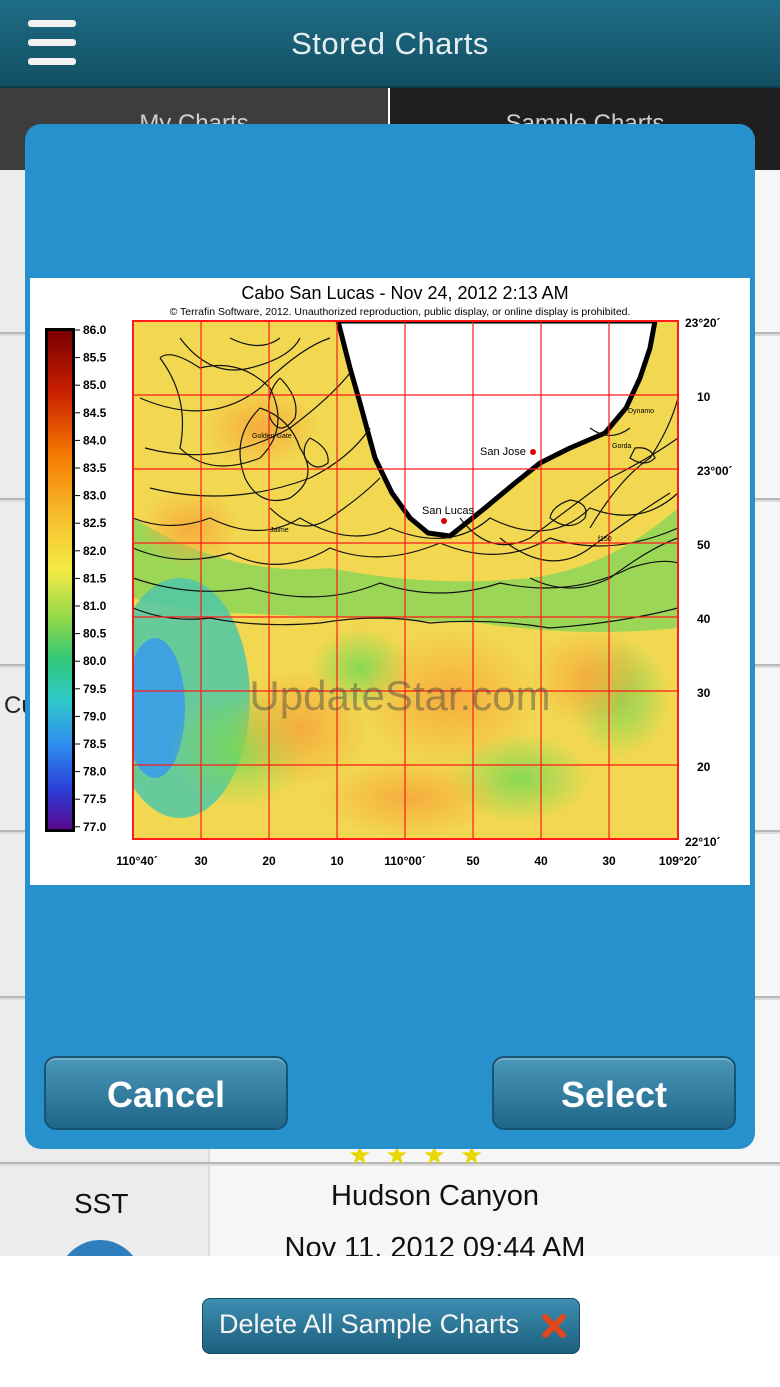 The width and height of the screenshot is (780, 1387). I want to click on chart-type-label: SST, so click(101, 1203).